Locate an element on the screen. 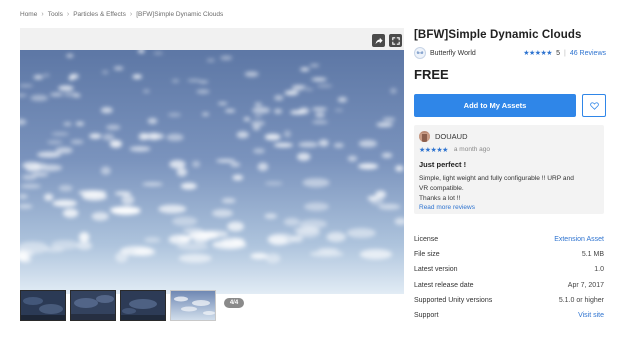 This screenshot has width=640, height=348. detail-value: 5.1.0 or higher is located at coordinates (581, 300).